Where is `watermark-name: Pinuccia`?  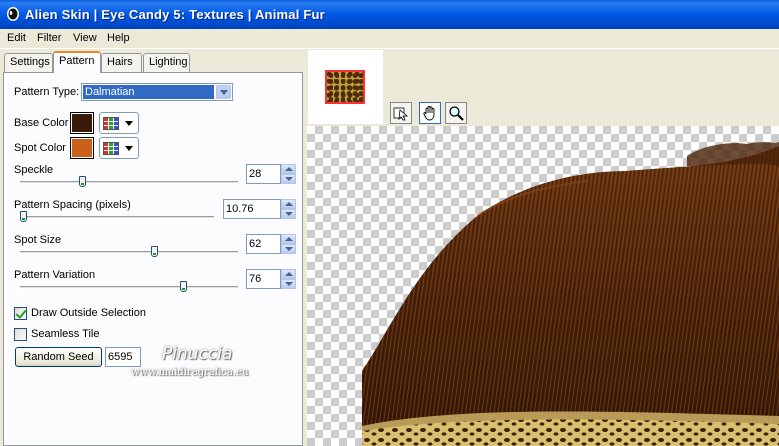
watermark-name: Pinuccia is located at coordinates (197, 354).